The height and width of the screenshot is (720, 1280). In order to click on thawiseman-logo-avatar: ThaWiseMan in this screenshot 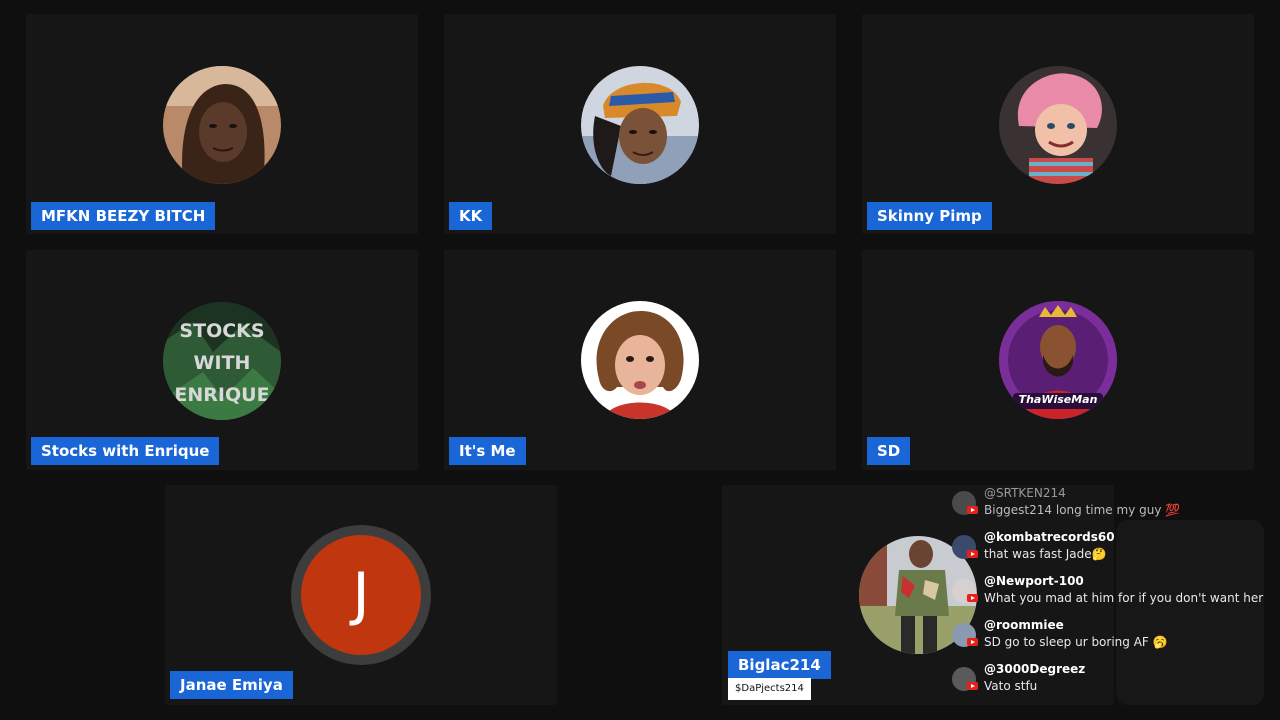, I will do `click(1058, 360)`.